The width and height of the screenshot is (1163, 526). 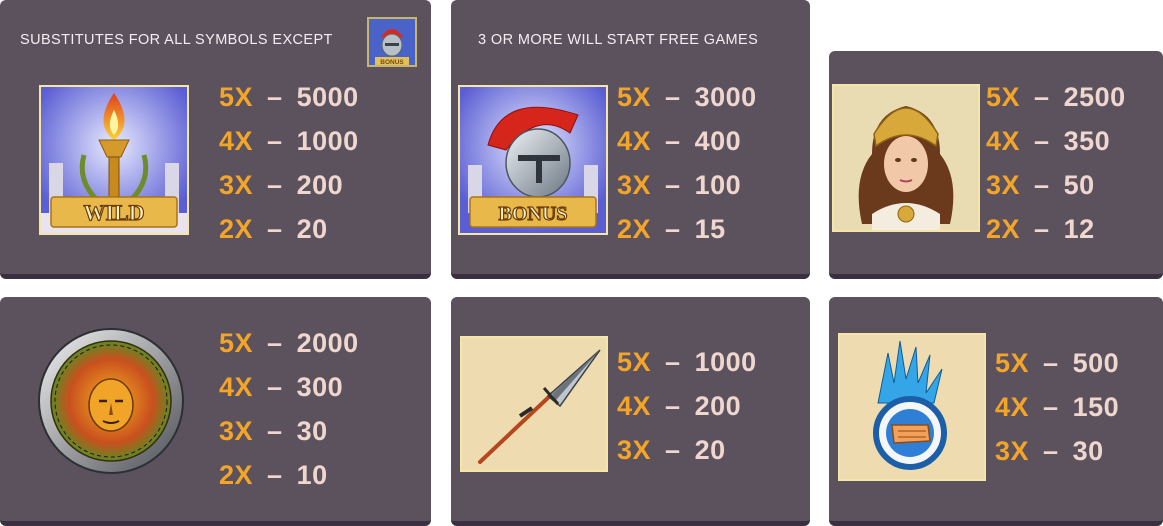 What do you see at coordinates (906, 158) in the screenshot?
I see `goddess-athena-symbol` at bounding box center [906, 158].